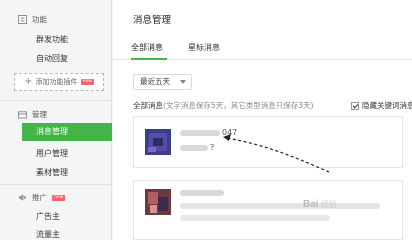 The width and height of the screenshot is (412, 240). What do you see at coordinates (149, 59) in the screenshot?
I see `active-tab-indicator` at bounding box center [149, 59].